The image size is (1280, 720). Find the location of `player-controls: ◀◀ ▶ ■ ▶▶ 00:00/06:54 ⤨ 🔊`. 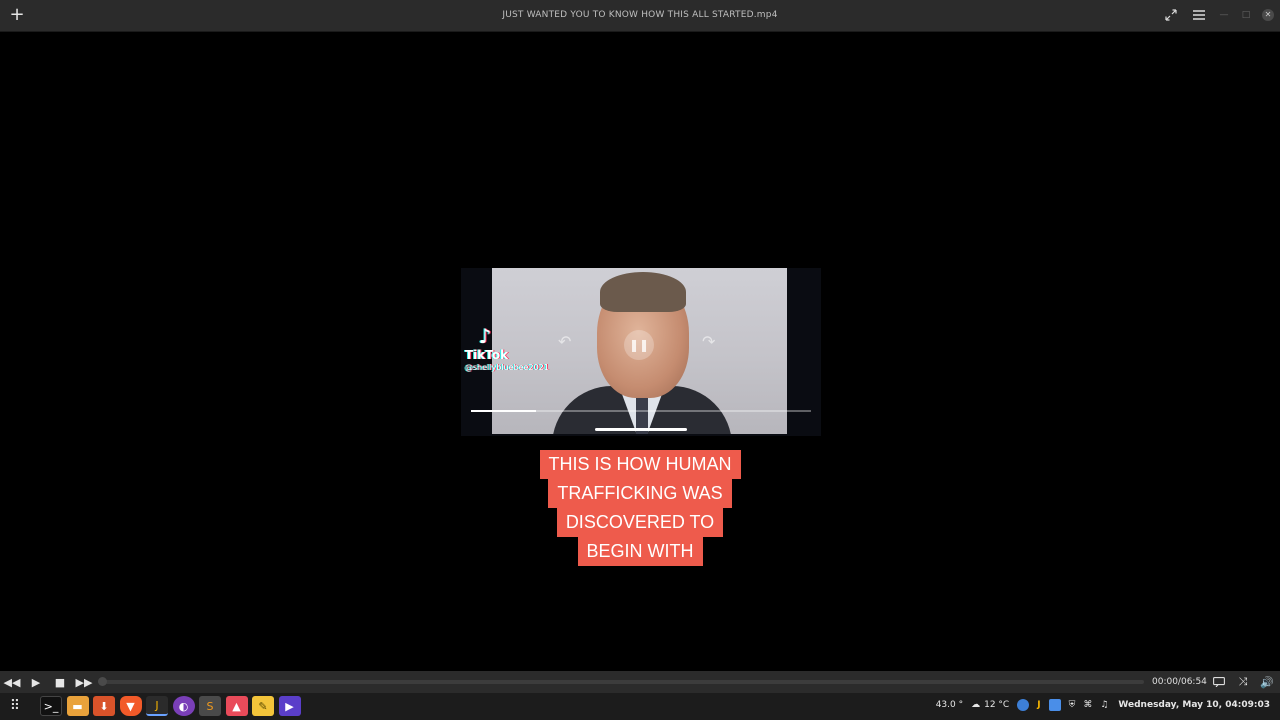

player-controls: ◀◀ ▶ ■ ▶▶ 00:00/06:54 ⤨ 🔊 is located at coordinates (640, 682).